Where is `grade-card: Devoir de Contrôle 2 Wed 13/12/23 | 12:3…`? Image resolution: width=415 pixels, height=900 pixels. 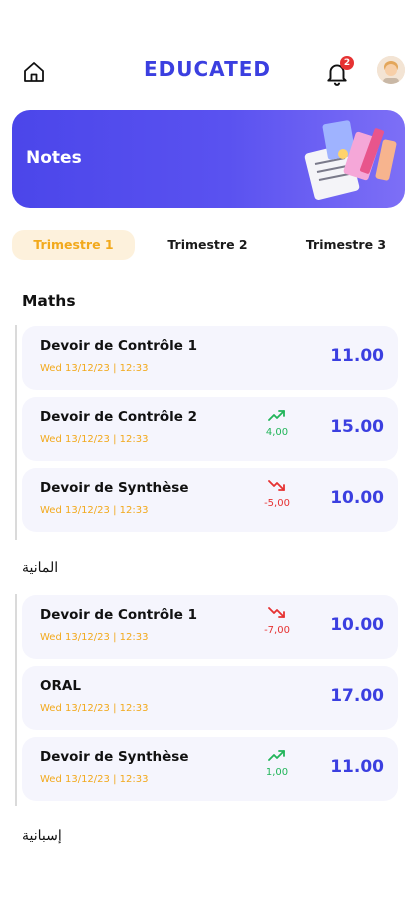 grade-card: Devoir de Contrôle 2 Wed 13/12/23 | 12:3… is located at coordinates (210, 429).